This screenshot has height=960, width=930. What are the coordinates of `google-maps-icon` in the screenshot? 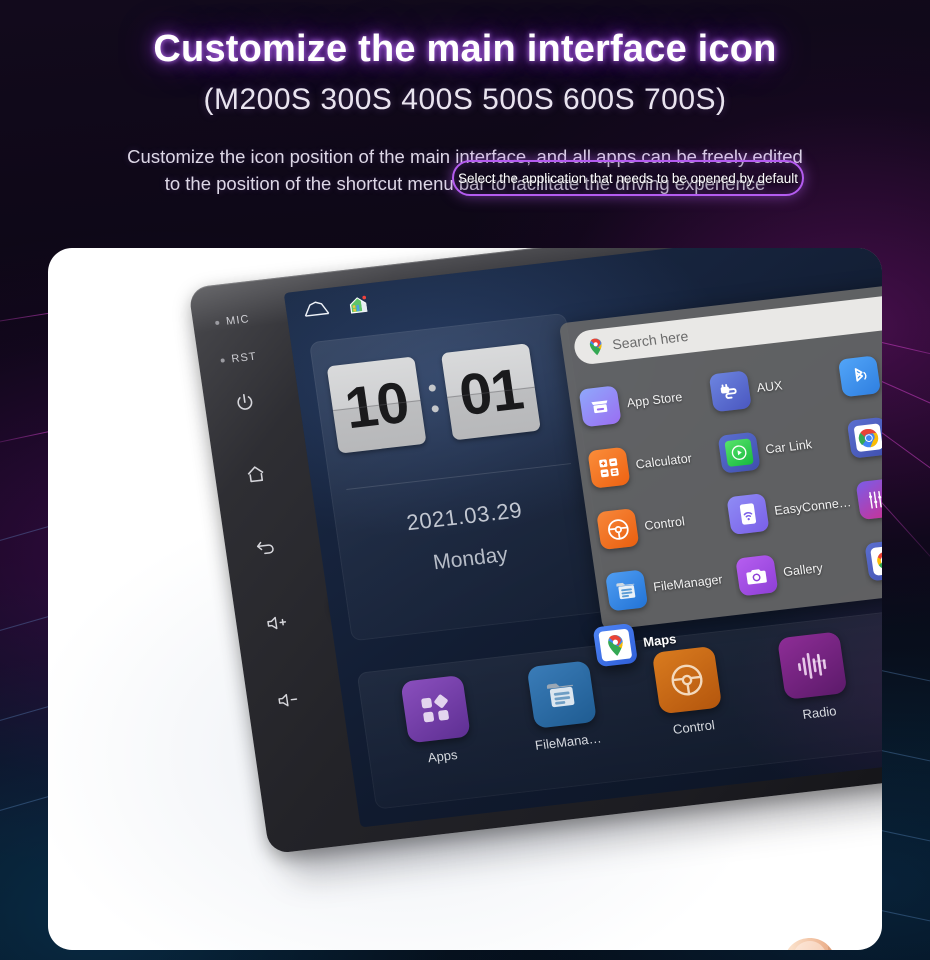 It's located at (615, 645).